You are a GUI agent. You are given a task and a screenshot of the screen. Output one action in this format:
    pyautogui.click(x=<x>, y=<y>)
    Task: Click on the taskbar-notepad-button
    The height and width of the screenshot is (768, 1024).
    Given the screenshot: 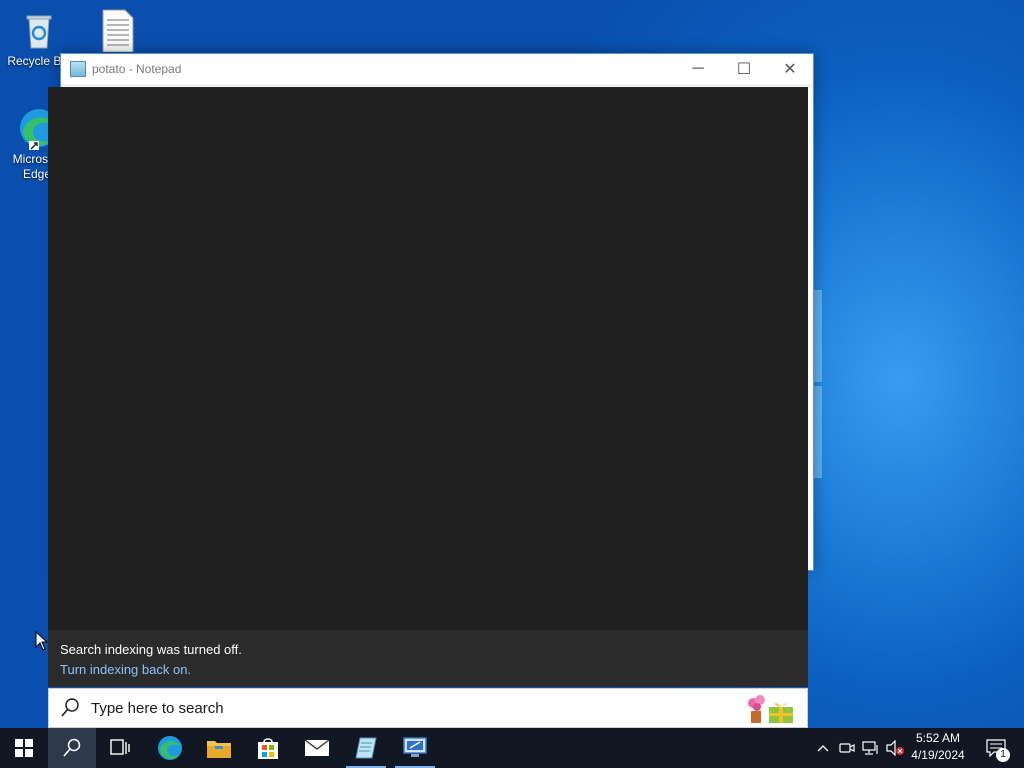 What is the action you would take?
    pyautogui.click(x=366, y=748)
    